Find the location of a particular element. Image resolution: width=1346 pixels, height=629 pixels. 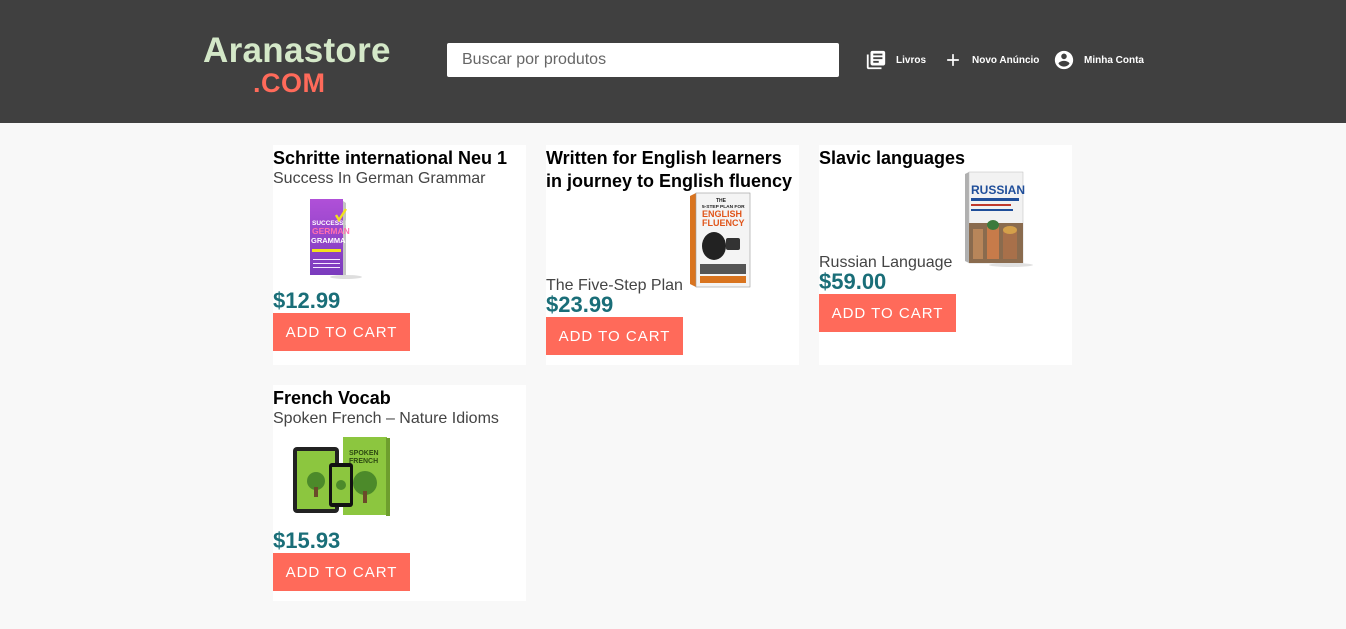

site-logo: Aranastore .COM is located at coordinates (298, 64).